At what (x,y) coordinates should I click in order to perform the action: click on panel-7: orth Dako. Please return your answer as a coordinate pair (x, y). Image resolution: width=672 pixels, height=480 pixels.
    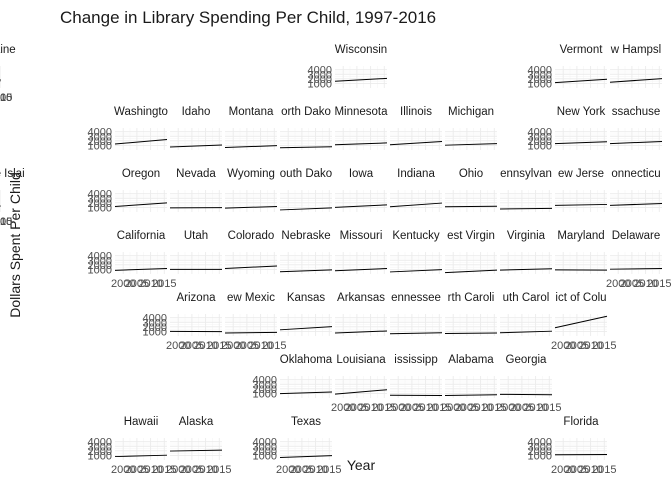
    Looking at the image, I should click on (306, 128).